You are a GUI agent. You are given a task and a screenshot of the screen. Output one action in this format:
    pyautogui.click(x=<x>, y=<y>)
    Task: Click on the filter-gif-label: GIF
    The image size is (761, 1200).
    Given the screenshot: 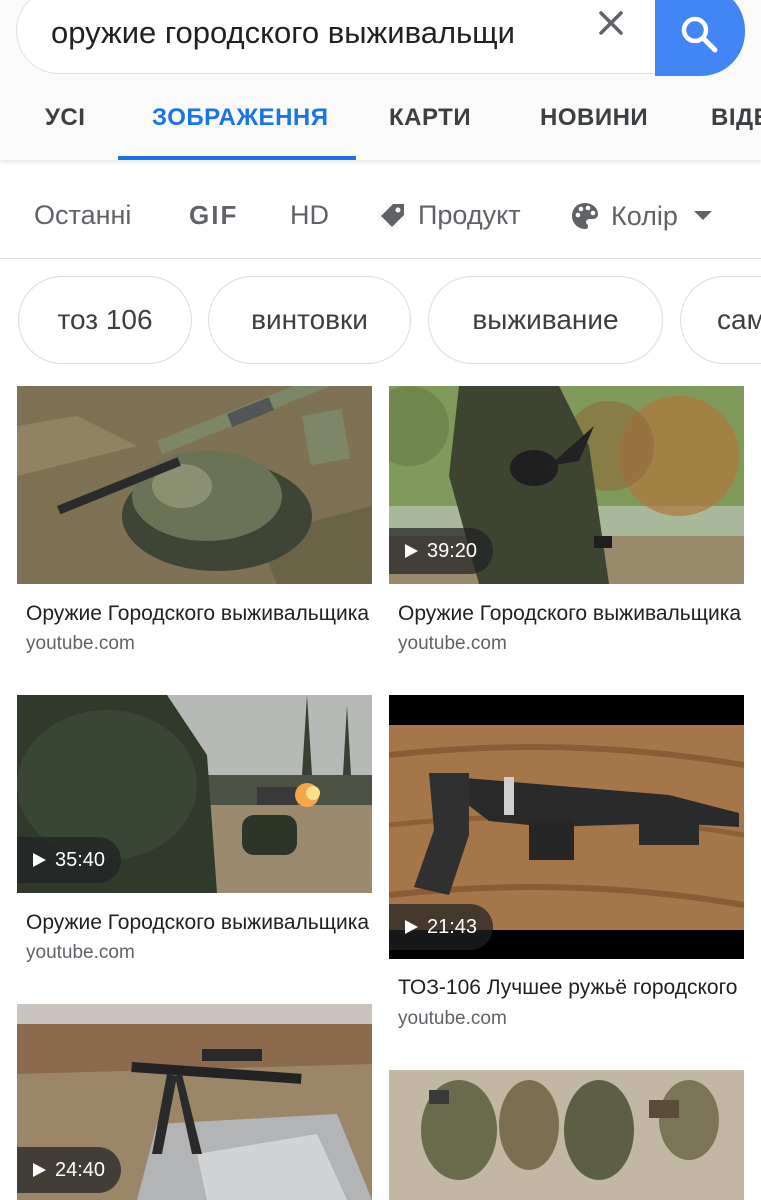 What is the action you would take?
    pyautogui.click(x=214, y=215)
    